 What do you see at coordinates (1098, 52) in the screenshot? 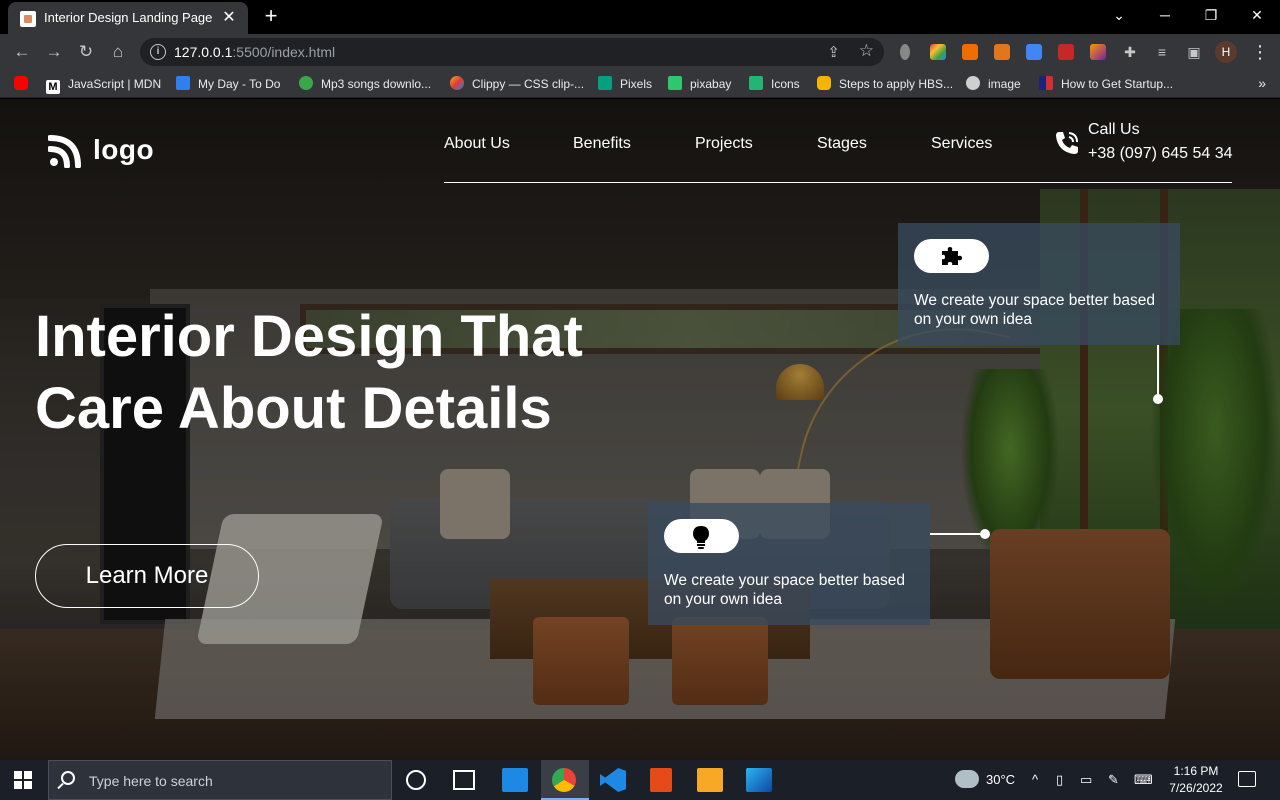
I see `color-picker-icon` at bounding box center [1098, 52].